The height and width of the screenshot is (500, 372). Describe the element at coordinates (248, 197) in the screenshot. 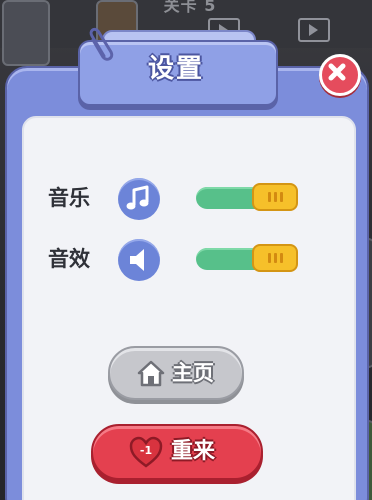

I see `music-toggle` at that location.